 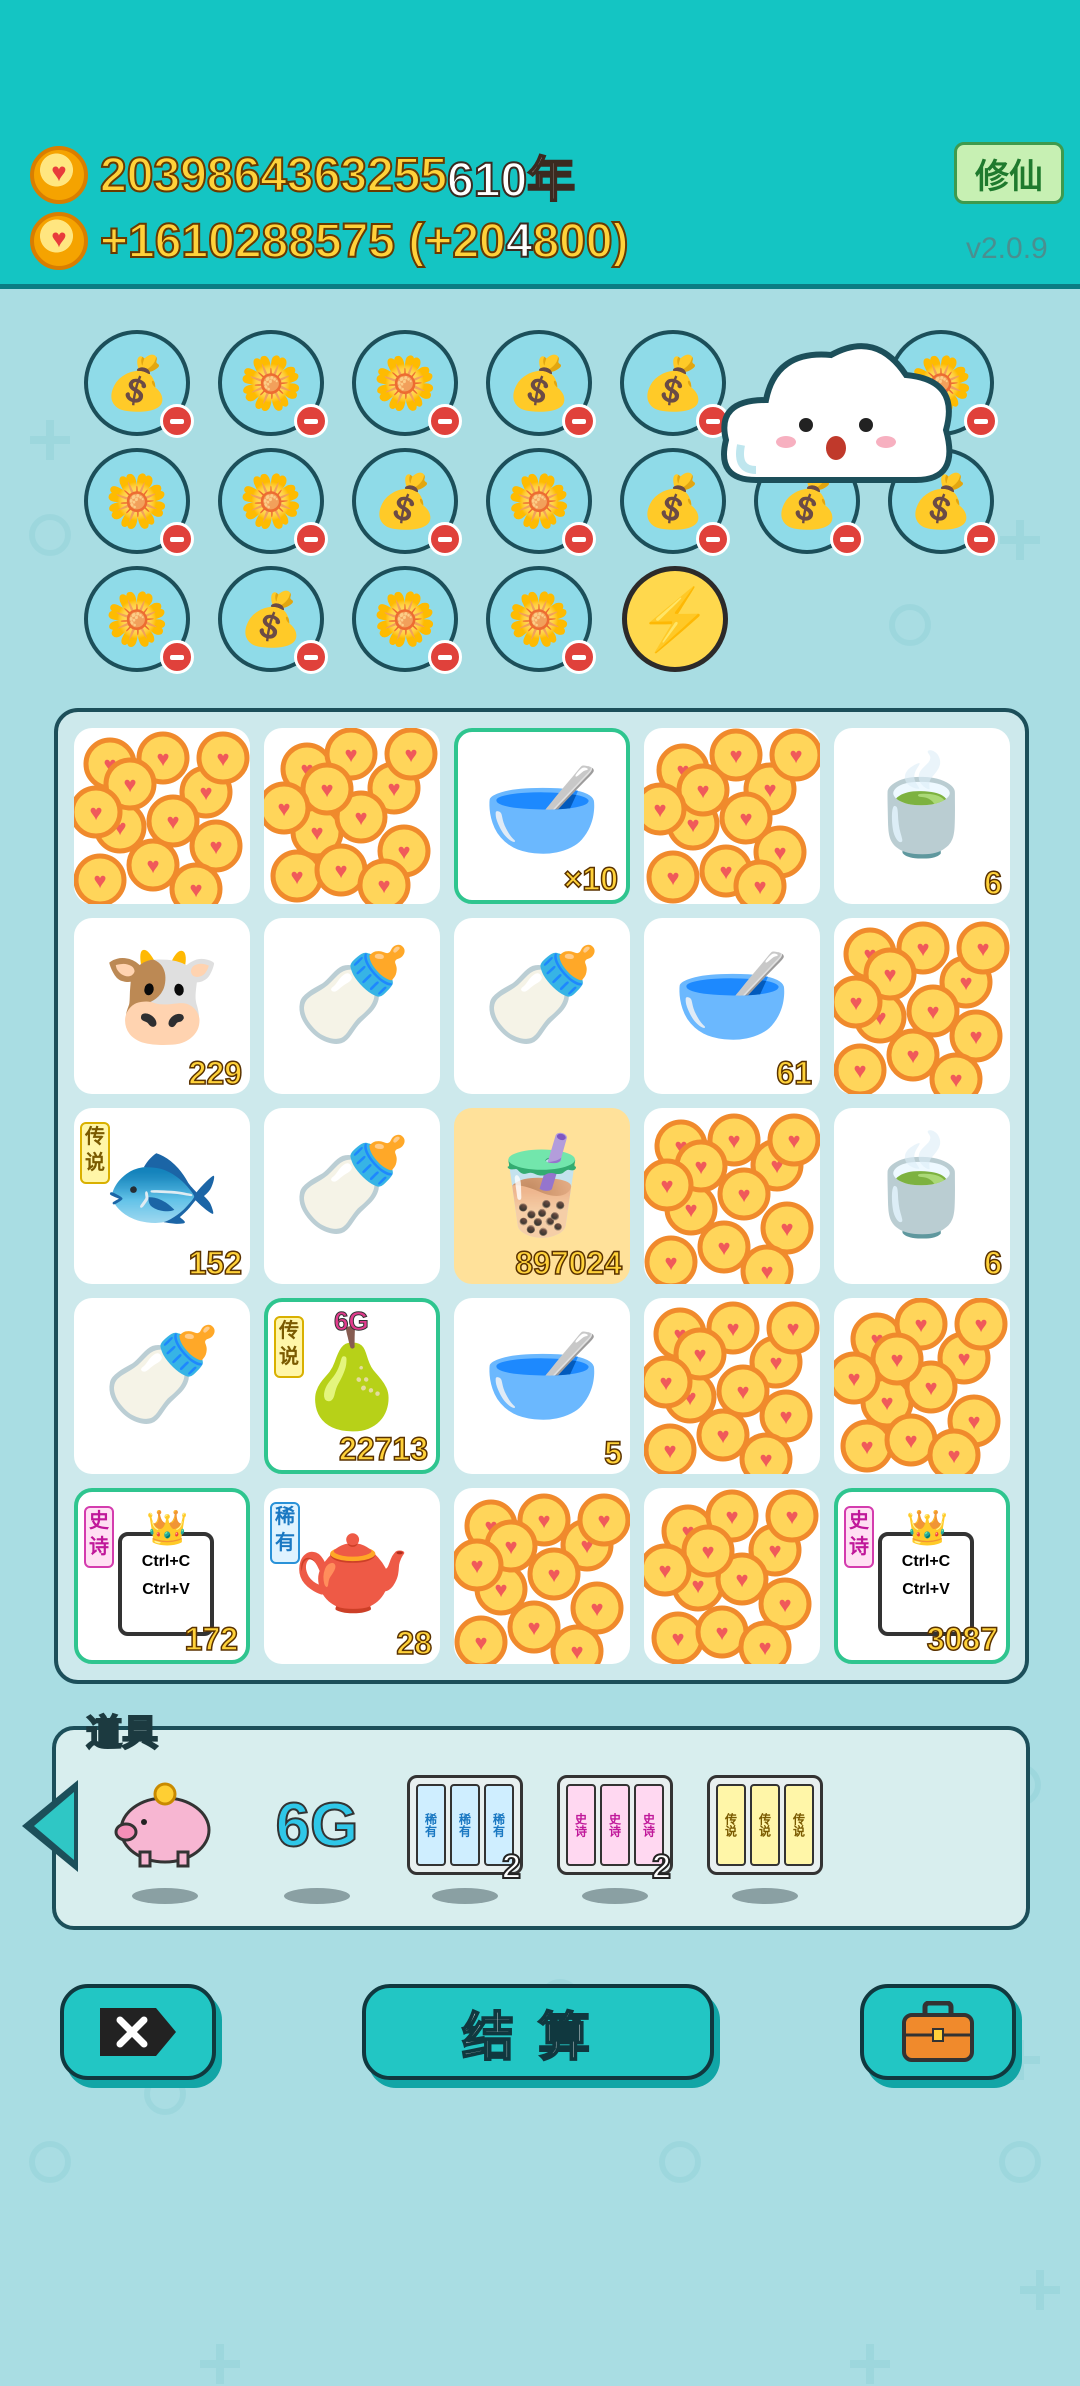 What do you see at coordinates (542, 1185) in the screenshot?
I see `bubble-tea-cup-icon: 🧋` at bounding box center [542, 1185].